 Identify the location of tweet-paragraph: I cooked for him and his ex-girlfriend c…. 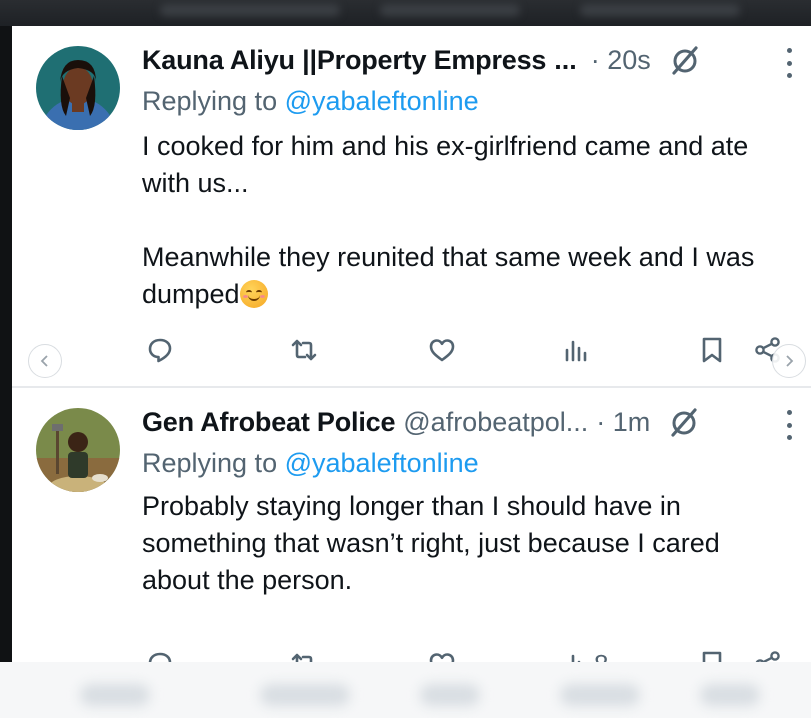
(445, 164).